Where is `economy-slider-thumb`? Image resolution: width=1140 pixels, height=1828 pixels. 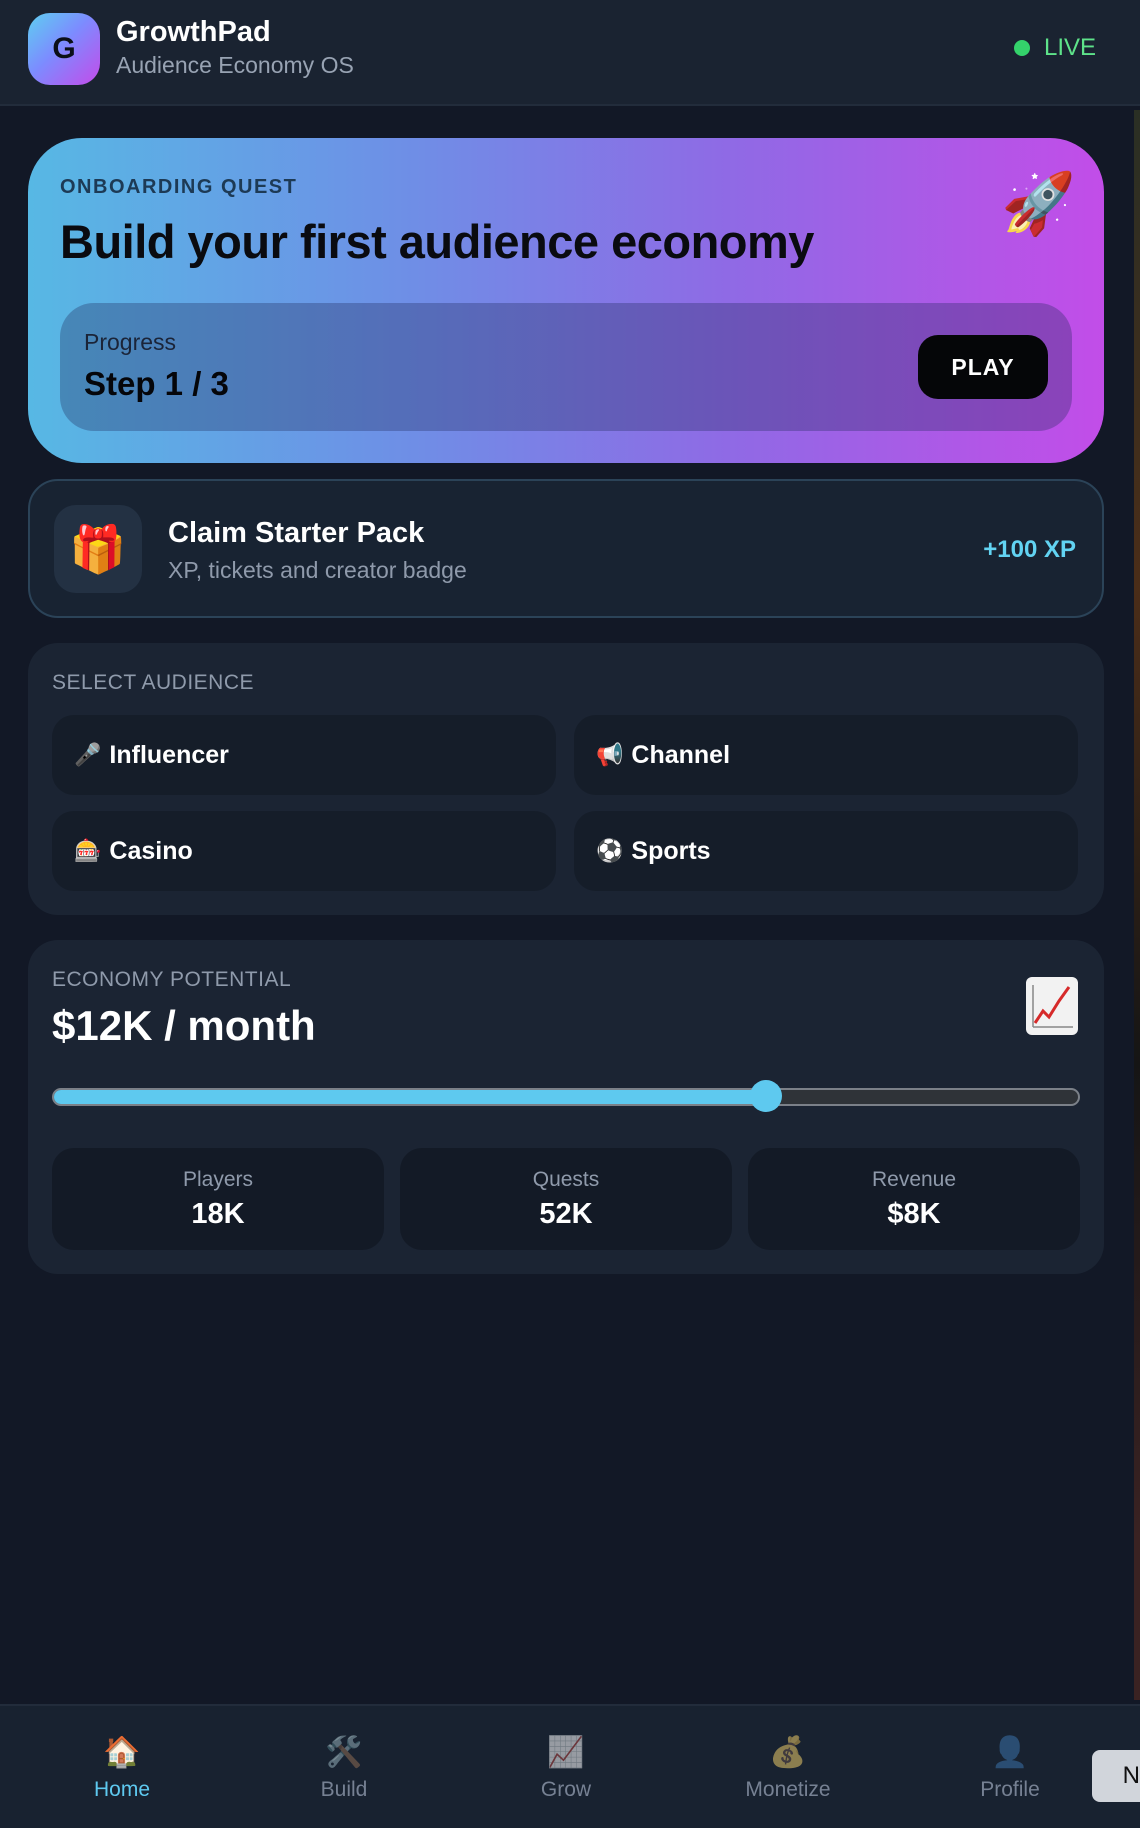 economy-slider-thumb is located at coordinates (766, 1096).